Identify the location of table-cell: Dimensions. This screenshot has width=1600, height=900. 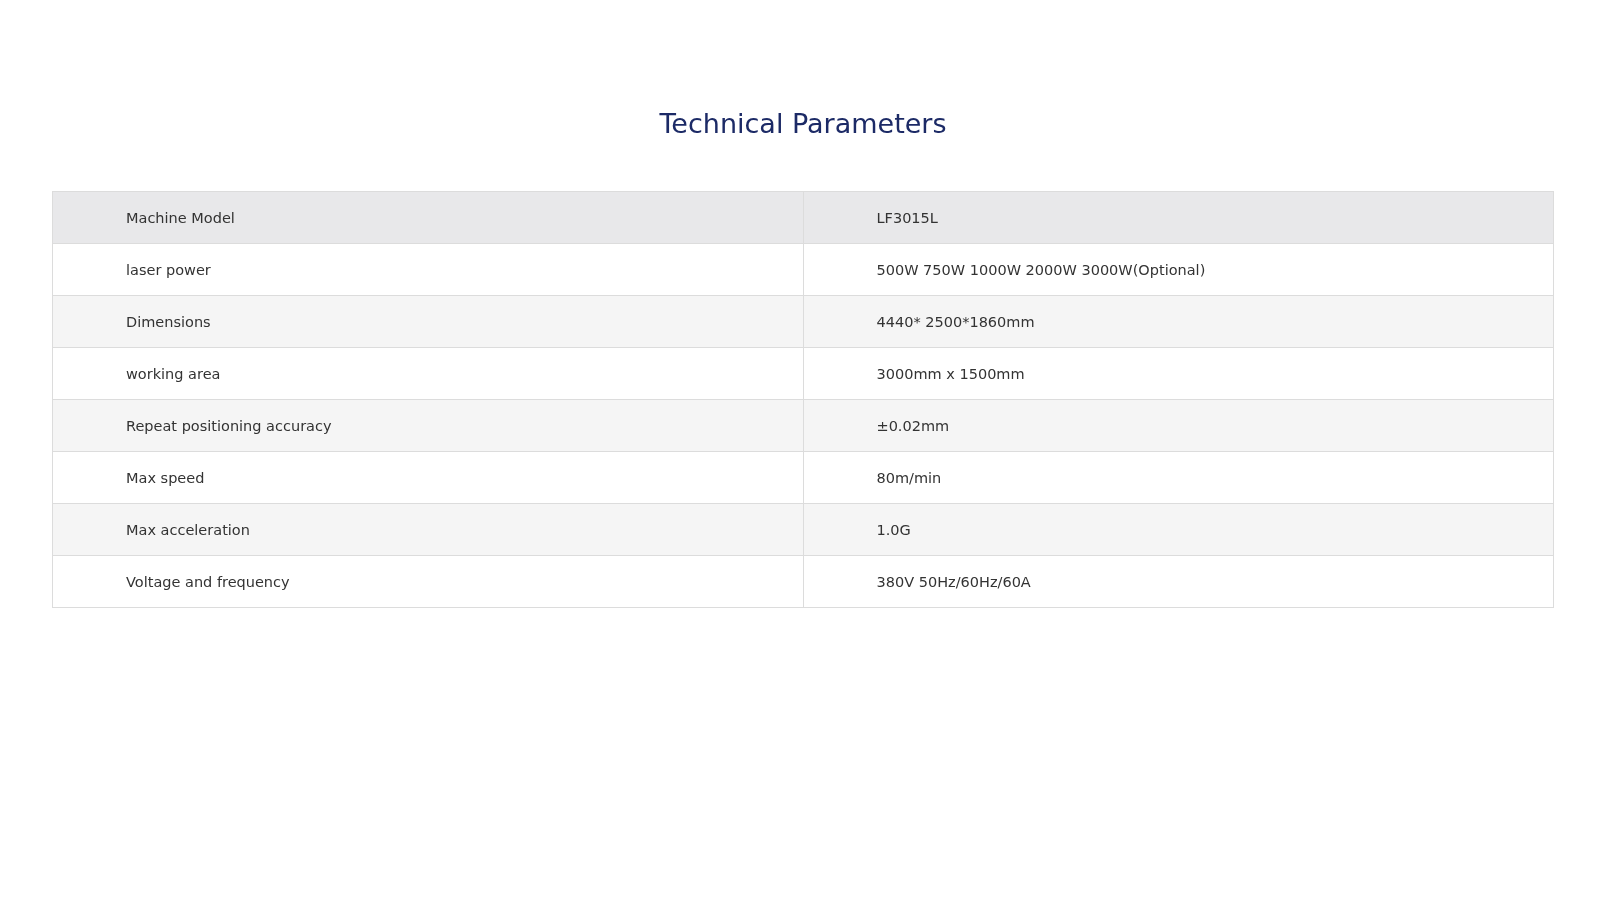
(427, 321).